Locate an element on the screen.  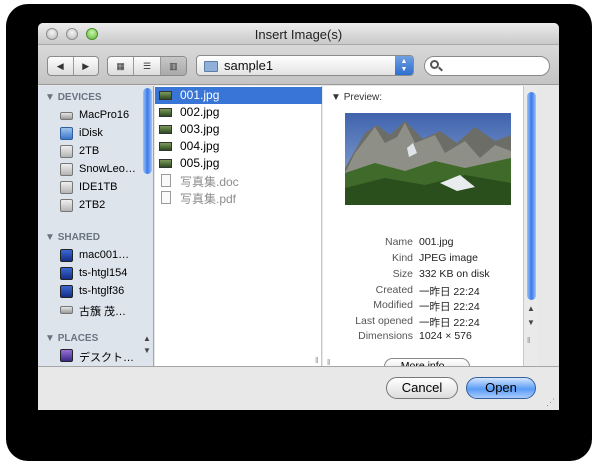
info-value: JPEG image is located at coordinates (448, 258).